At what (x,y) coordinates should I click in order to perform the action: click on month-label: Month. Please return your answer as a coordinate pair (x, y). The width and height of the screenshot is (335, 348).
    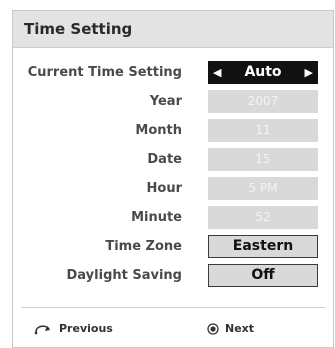
    Looking at the image, I should click on (158, 130).